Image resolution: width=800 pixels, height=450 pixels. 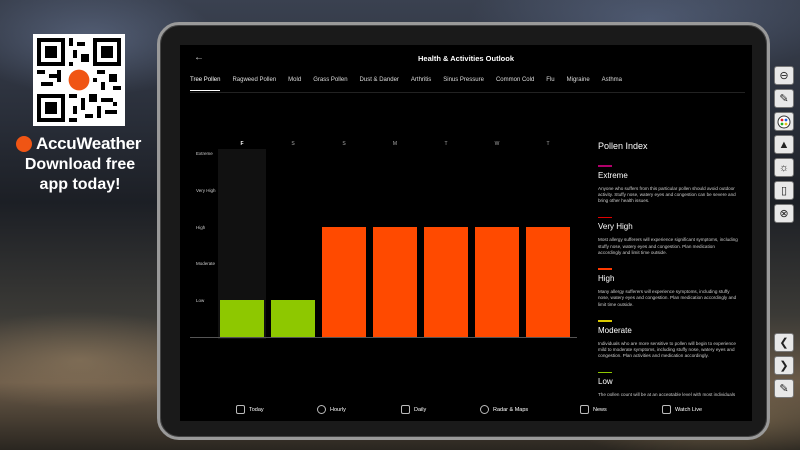 What do you see at coordinates (330, 84) in the screenshot?
I see `tab-grass-pollen: Grass Pollen` at bounding box center [330, 84].